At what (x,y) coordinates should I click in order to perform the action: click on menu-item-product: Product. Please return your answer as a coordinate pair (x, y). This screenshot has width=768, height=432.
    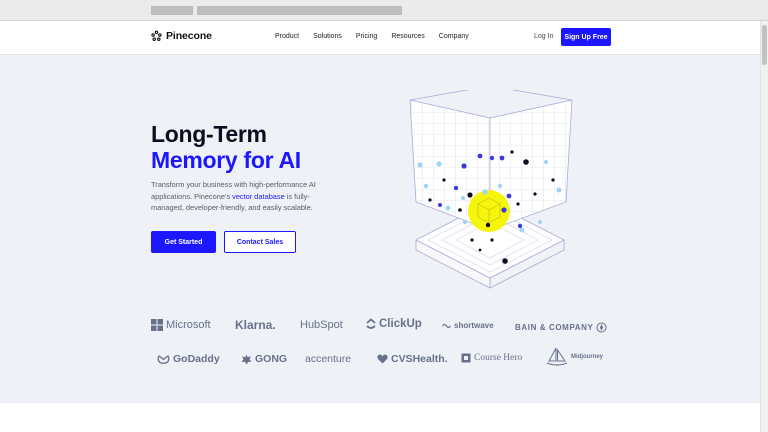
    Looking at the image, I should click on (287, 36).